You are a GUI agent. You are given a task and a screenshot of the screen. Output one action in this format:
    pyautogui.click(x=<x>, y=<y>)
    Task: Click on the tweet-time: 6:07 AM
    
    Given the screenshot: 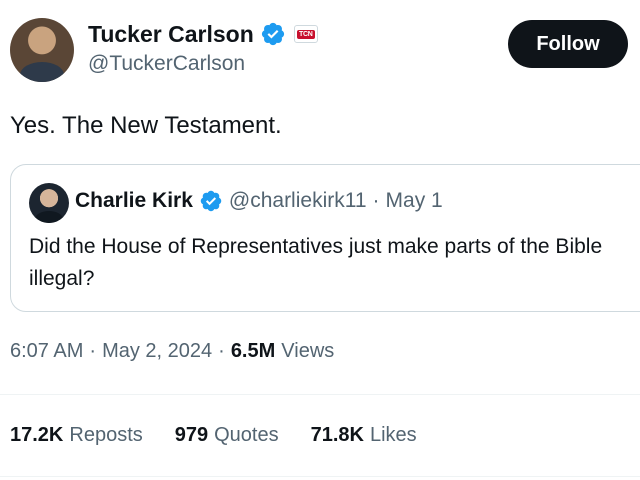 What is the action you would take?
    pyautogui.click(x=46, y=351)
    